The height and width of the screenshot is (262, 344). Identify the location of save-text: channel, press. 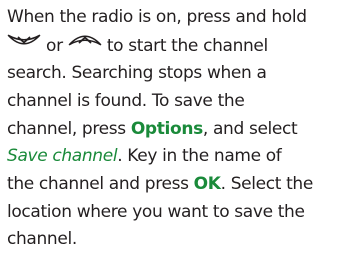
(69, 128).